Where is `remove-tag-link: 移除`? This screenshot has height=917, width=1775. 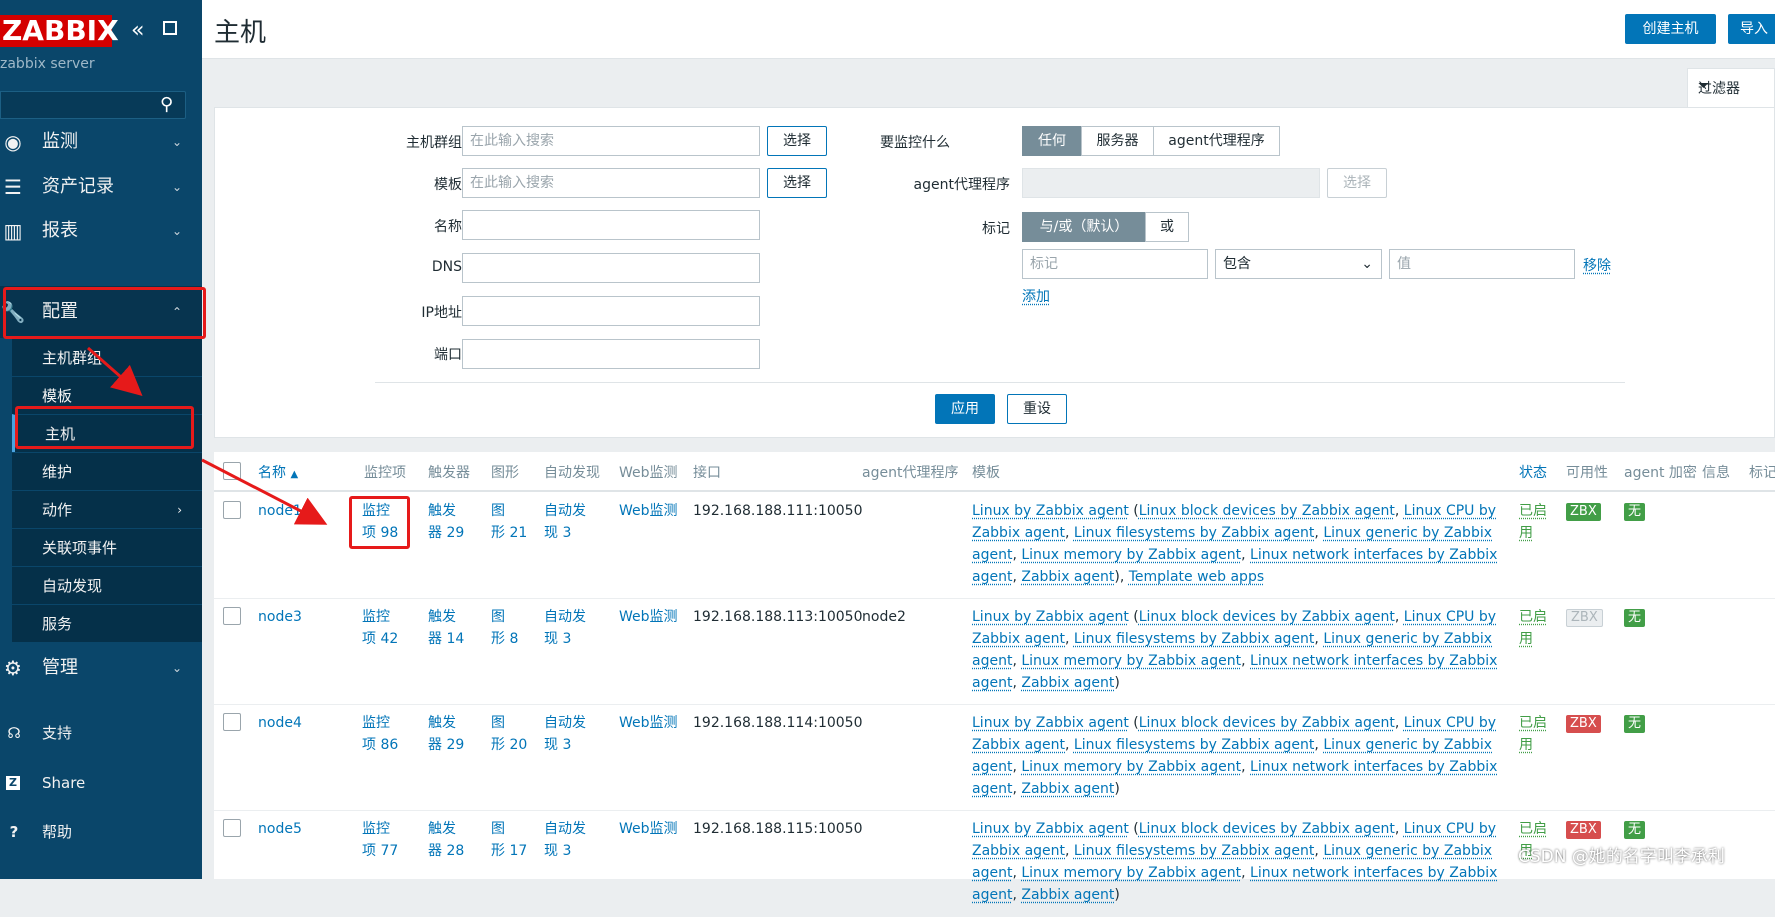
remove-tag-link: 移除 is located at coordinates (1597, 265).